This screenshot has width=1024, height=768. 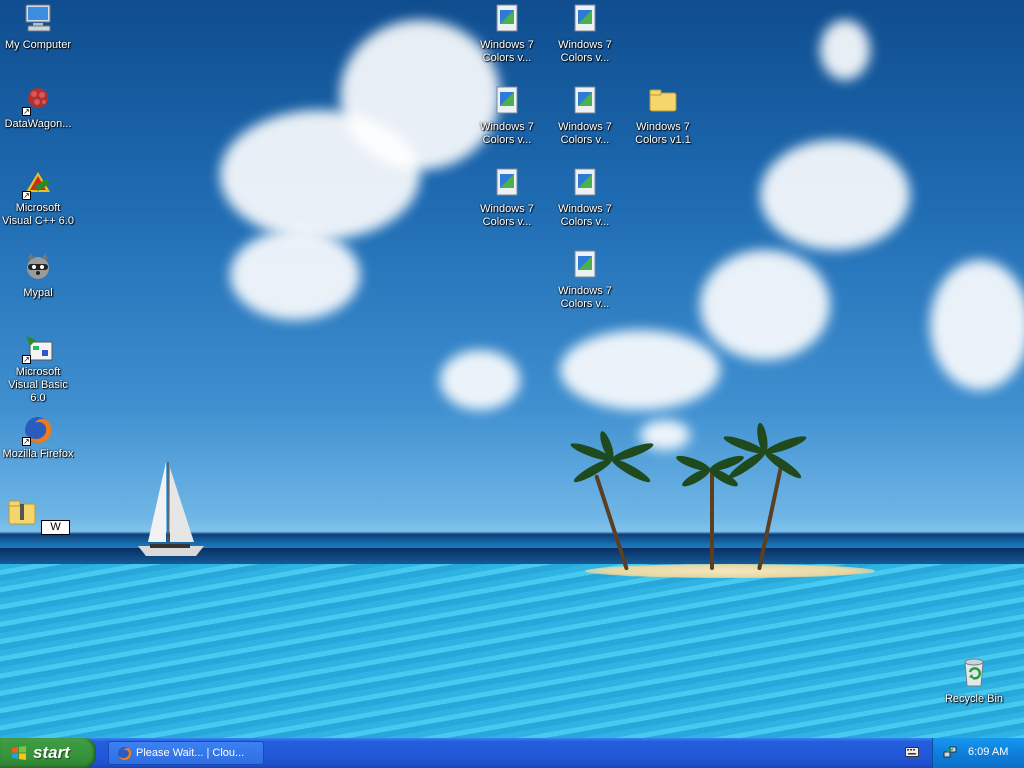 I want to click on windows-logo-icon, so click(x=19, y=753).